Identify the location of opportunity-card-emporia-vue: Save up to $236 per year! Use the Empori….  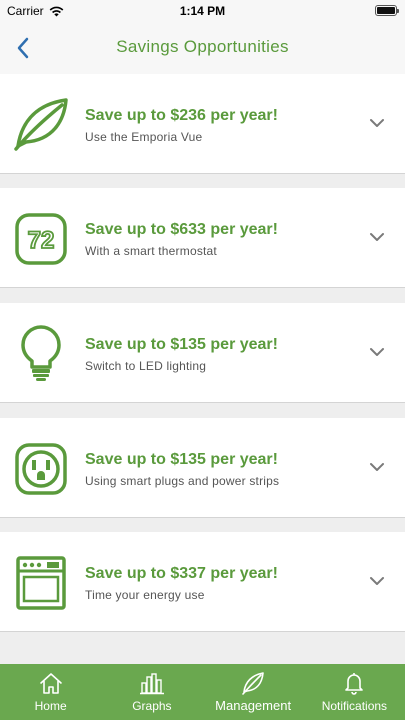
(202, 124).